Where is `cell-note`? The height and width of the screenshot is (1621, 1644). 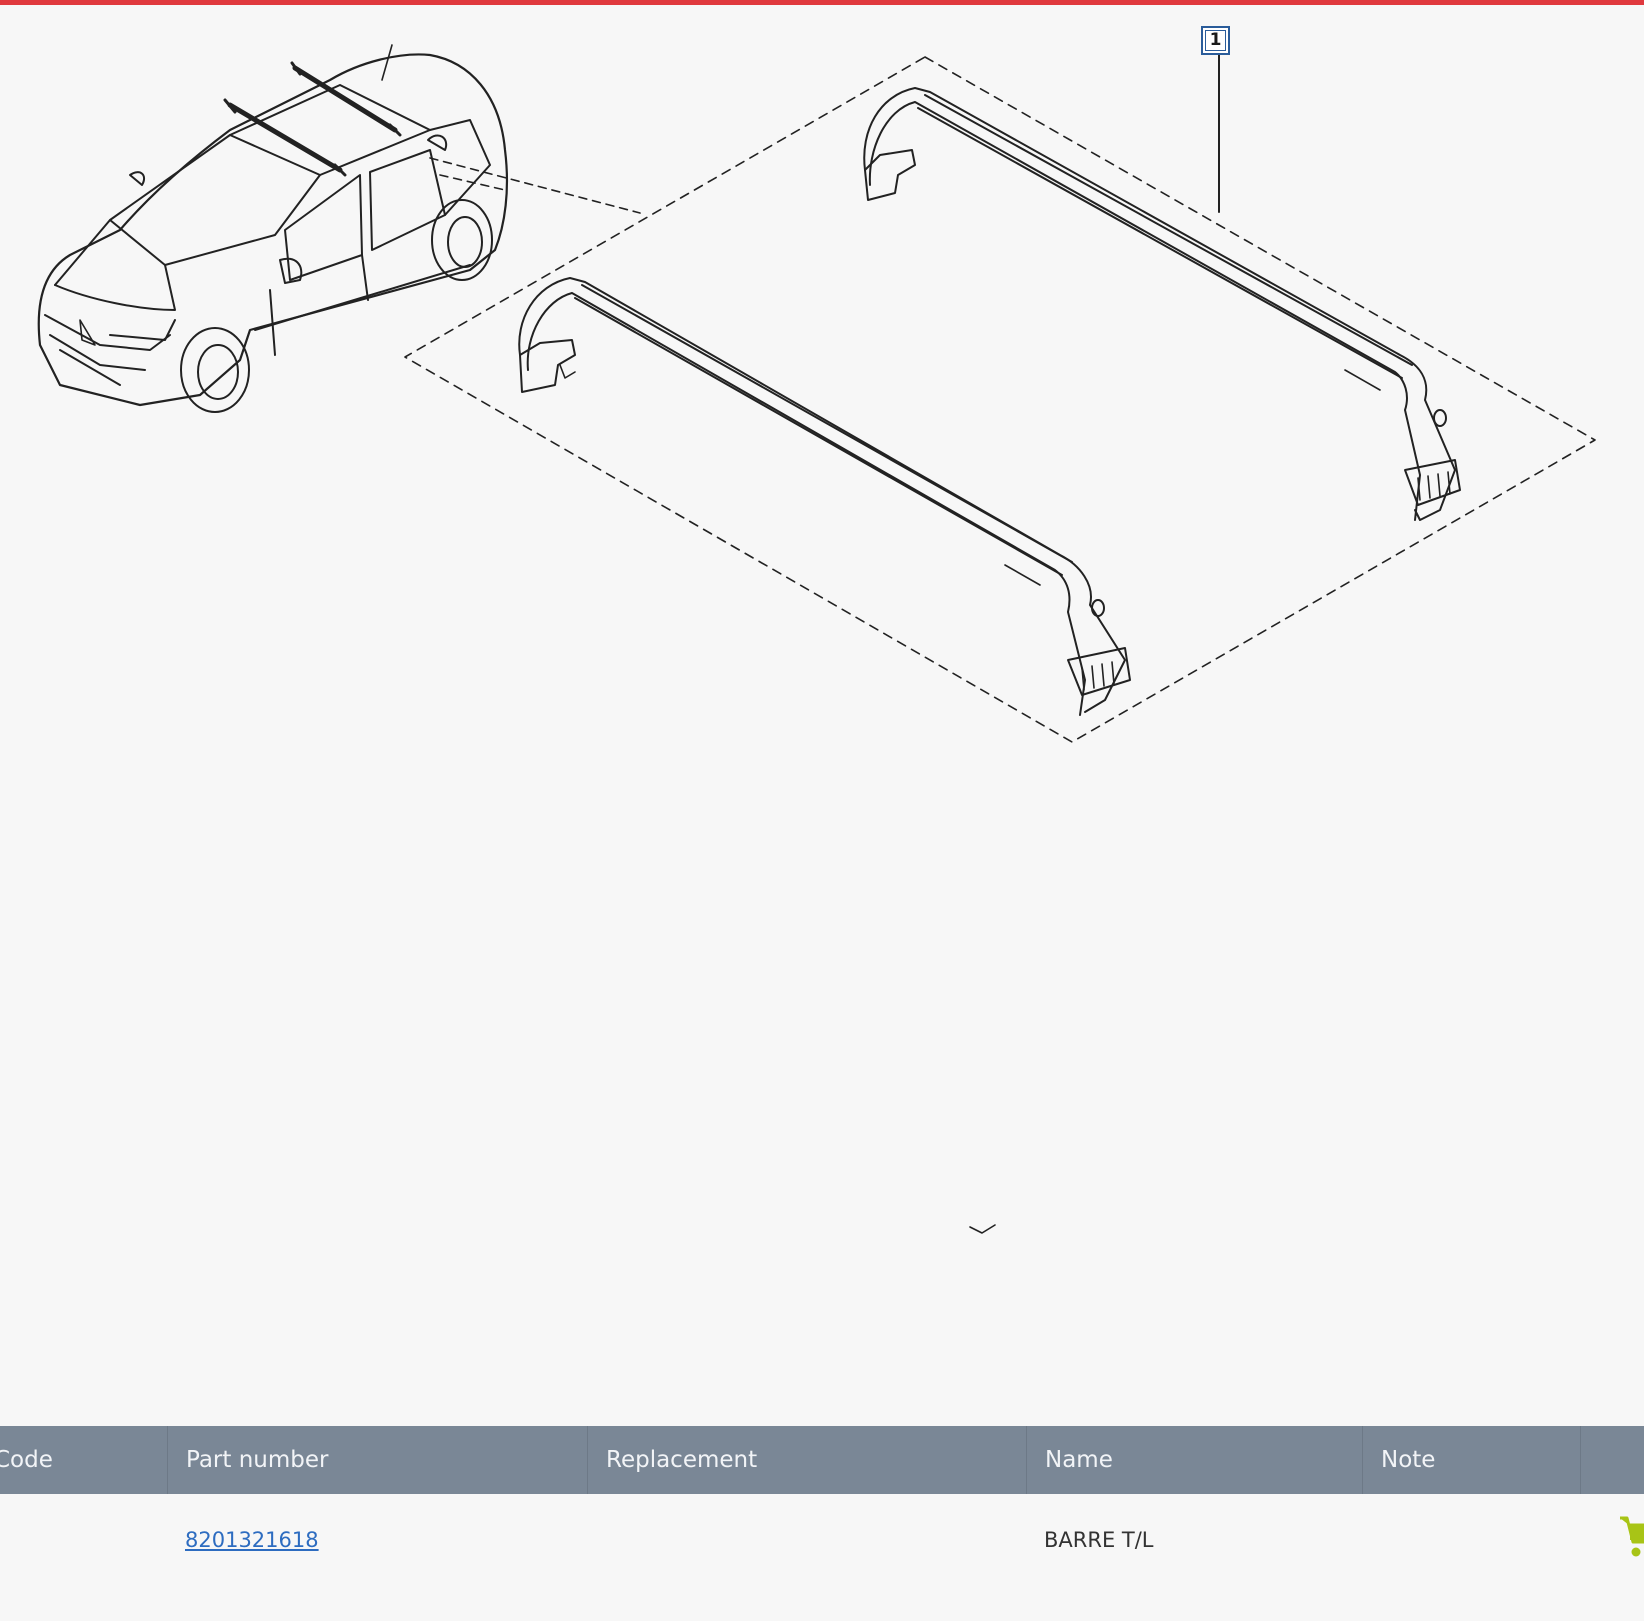 cell-note is located at coordinates (1472, 1540).